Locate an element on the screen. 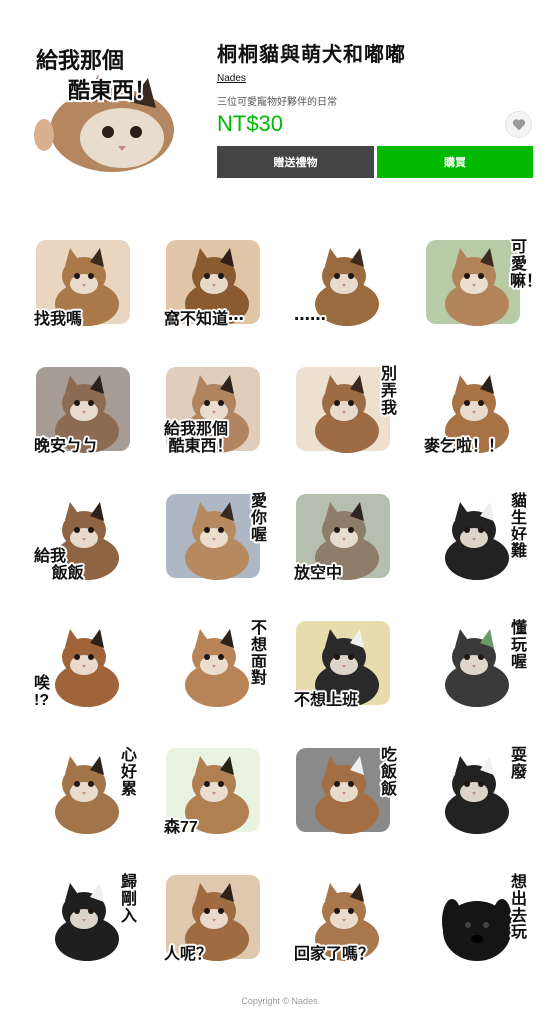 The height and width of the screenshot is (1024, 559). sticker-item: 人呢？ is located at coordinates (217, 926).